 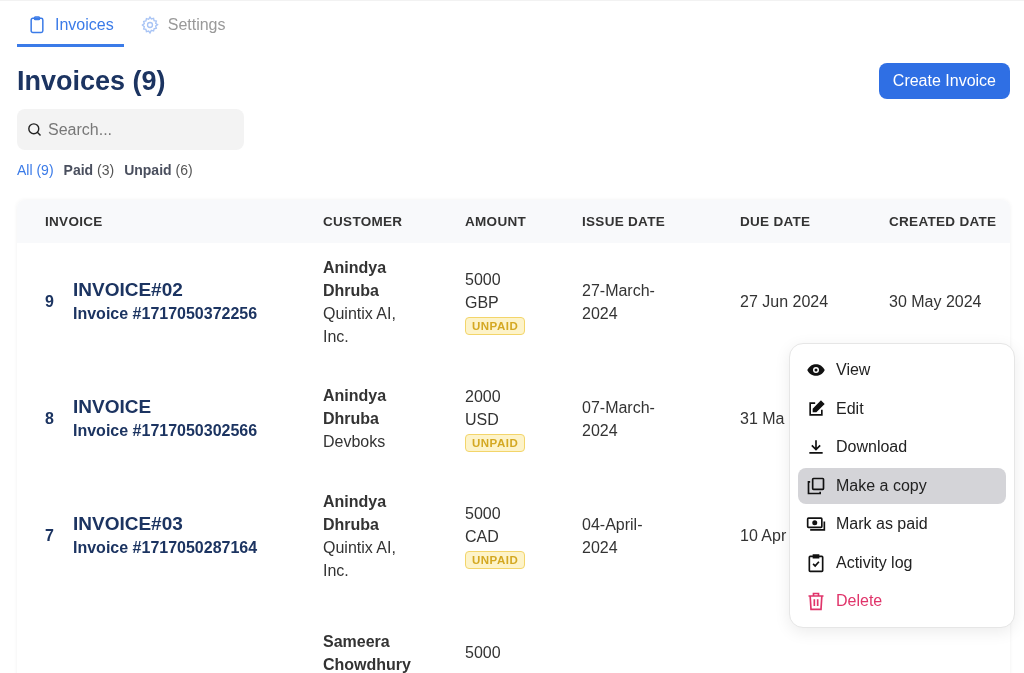 I want to click on page-title: Invoices (9), so click(x=91, y=81).